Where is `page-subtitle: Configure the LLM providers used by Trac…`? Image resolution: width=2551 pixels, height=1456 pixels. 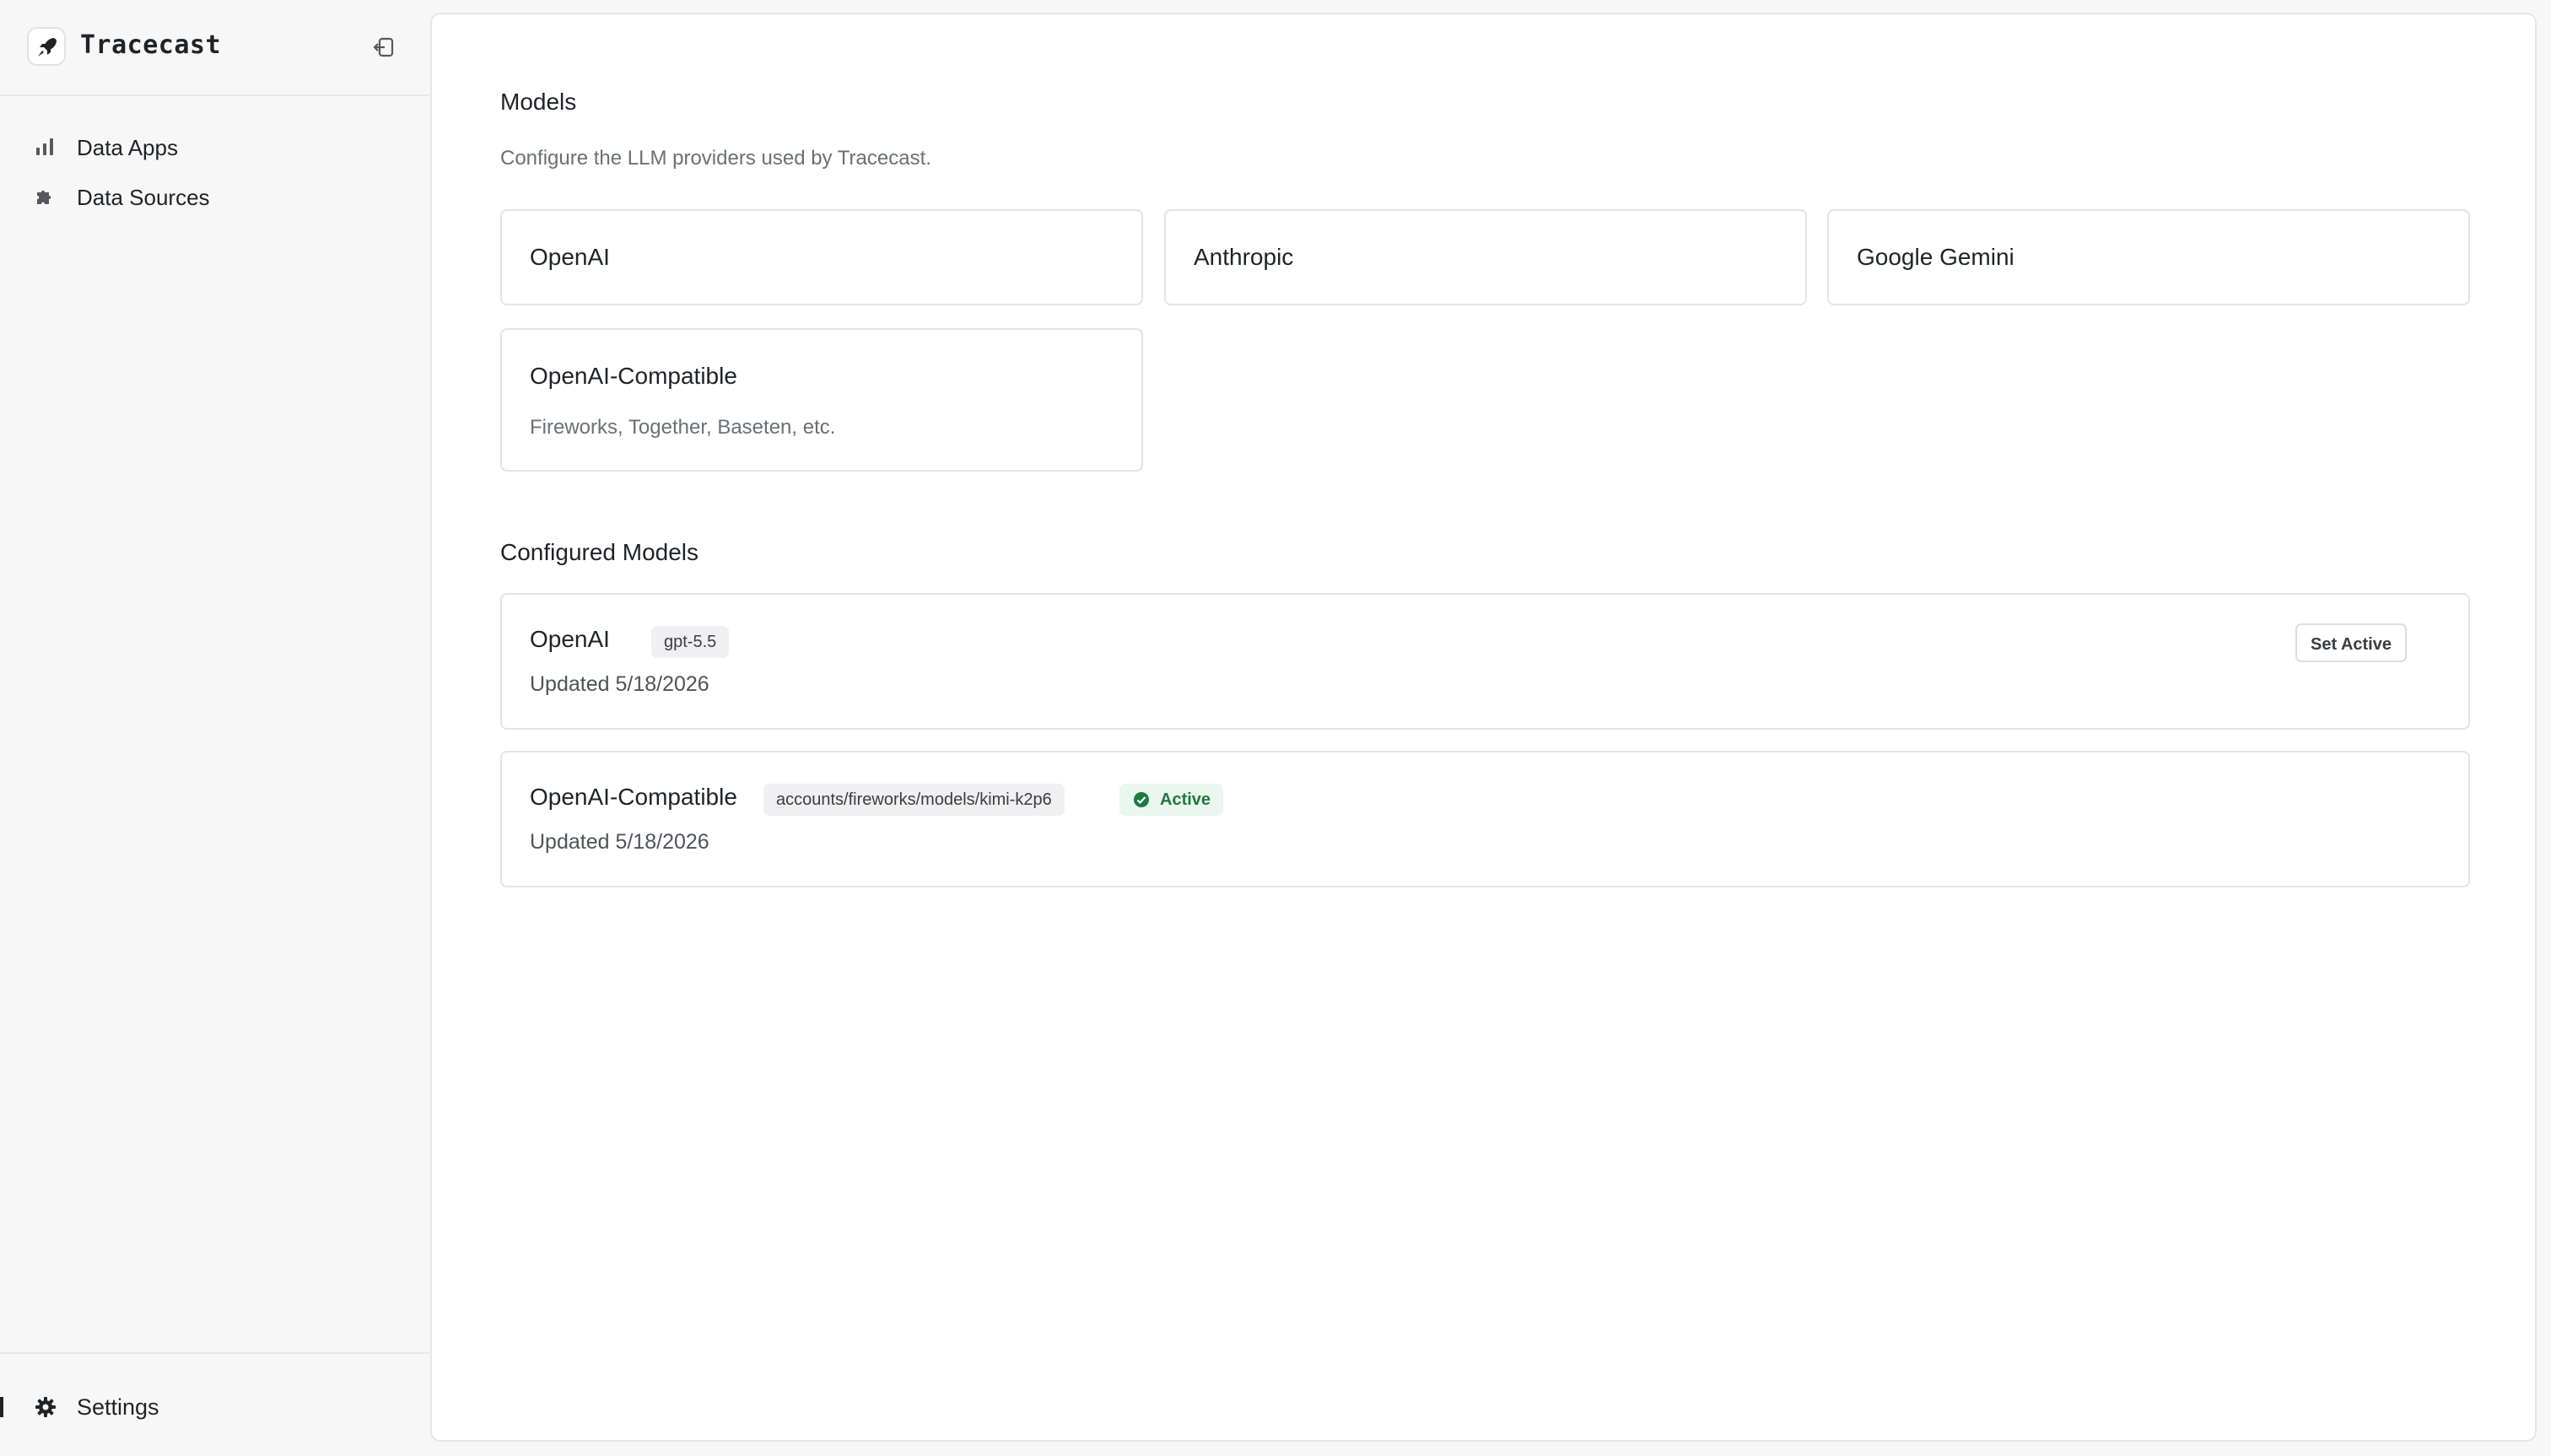 page-subtitle: Configure the LLM providers used by Trac… is located at coordinates (715, 158).